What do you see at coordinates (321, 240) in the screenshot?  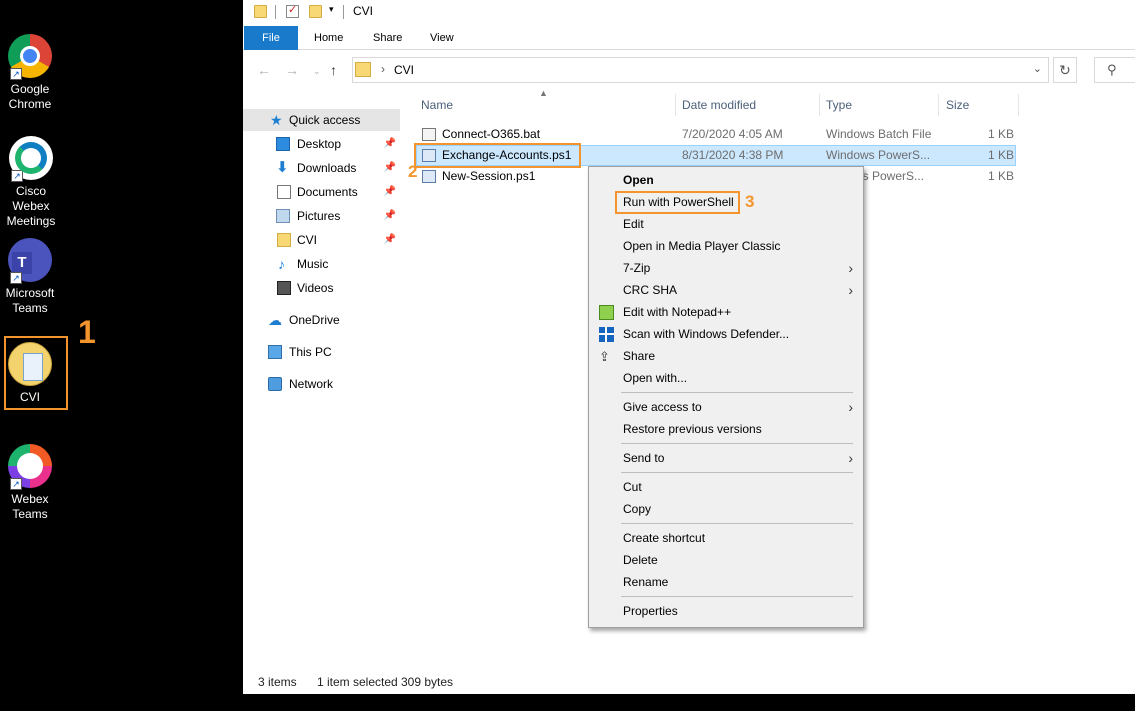 I see `nav-item-cvi: CVI 📌` at bounding box center [321, 240].